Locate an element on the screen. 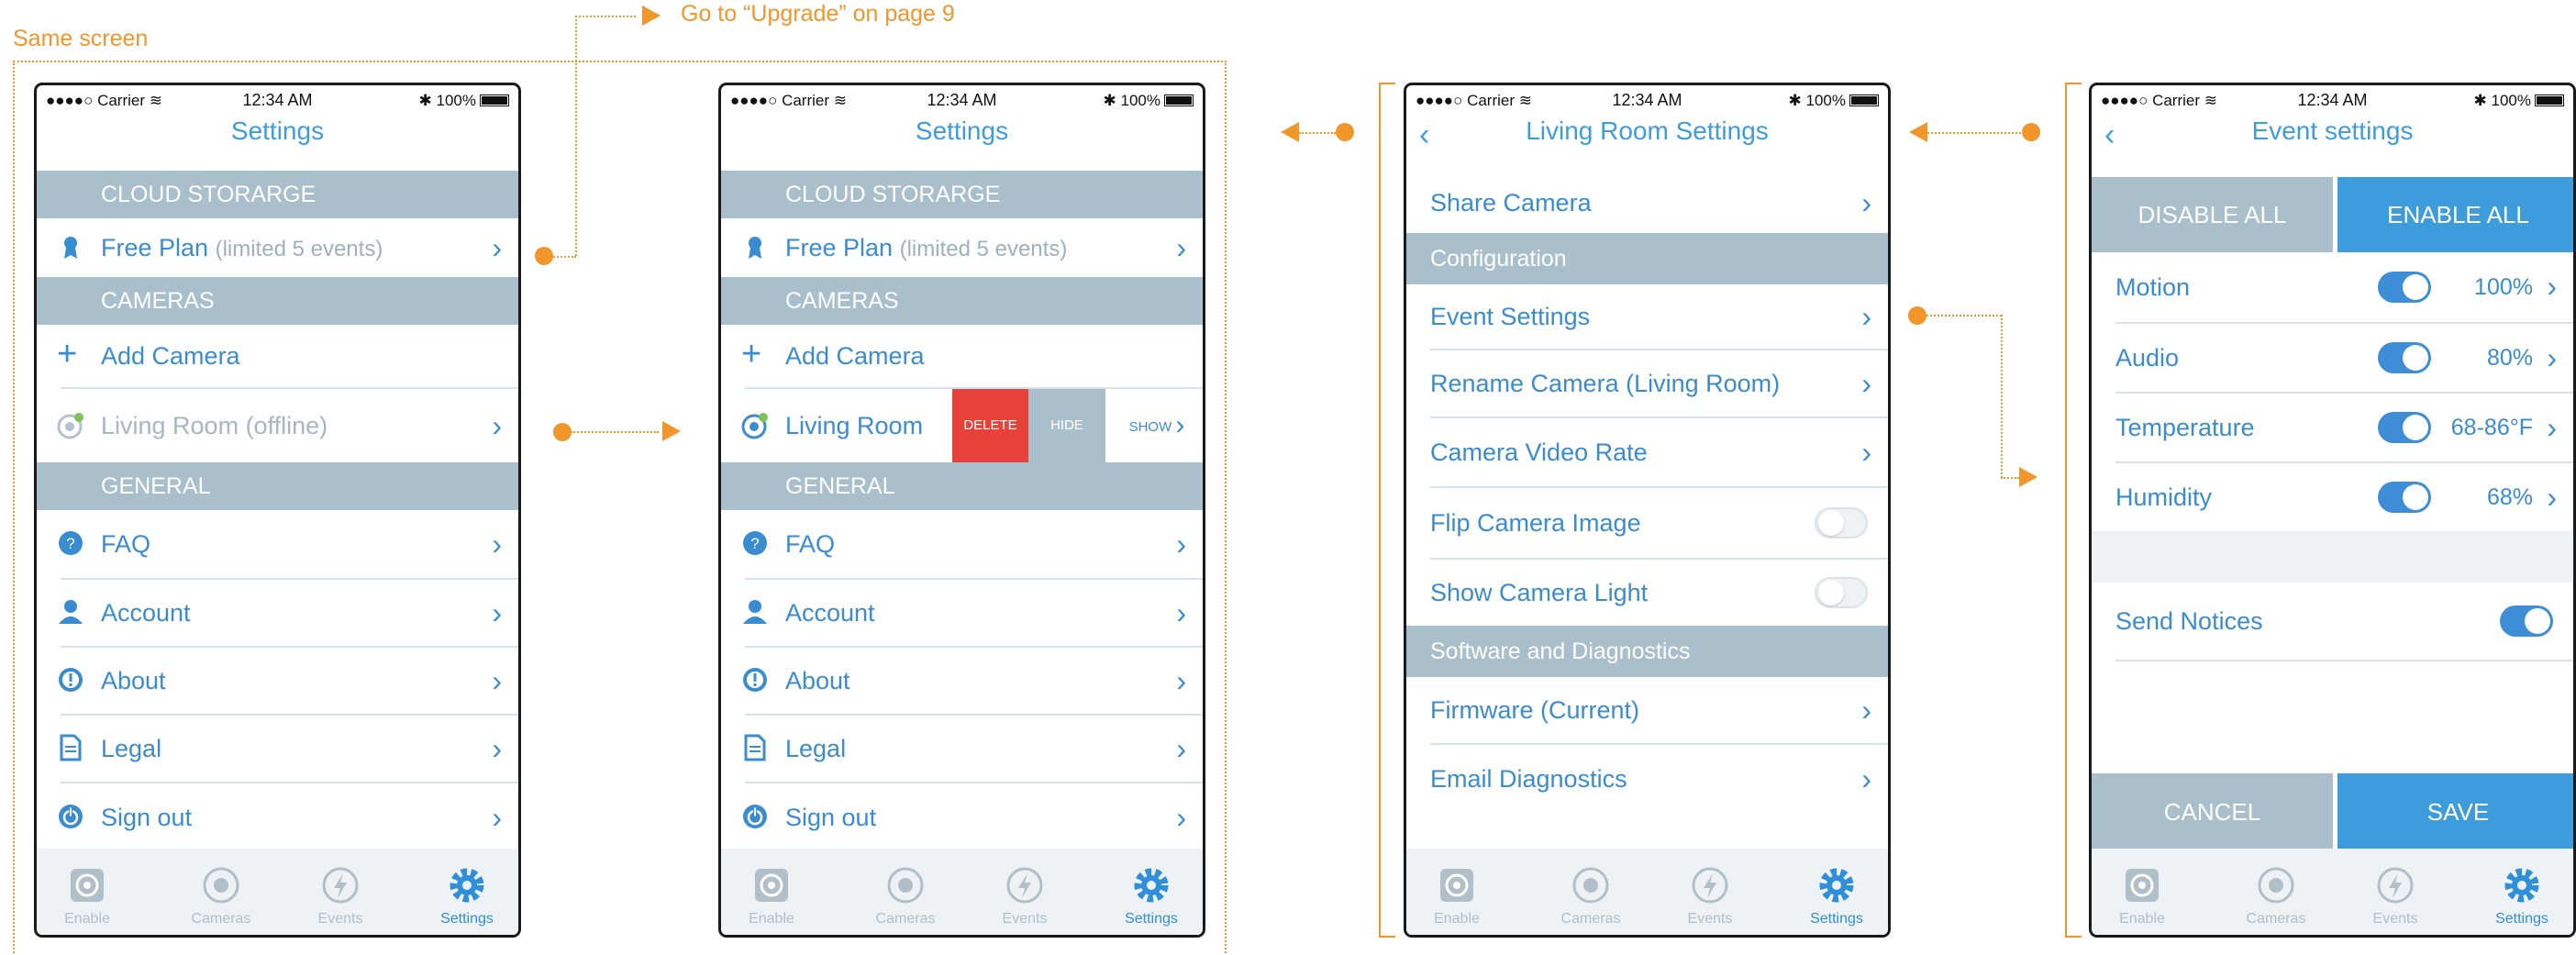 Image resolution: width=2576 pixels, height=955 pixels. enable-all-button: ENABLE ALL is located at coordinates (2455, 214).